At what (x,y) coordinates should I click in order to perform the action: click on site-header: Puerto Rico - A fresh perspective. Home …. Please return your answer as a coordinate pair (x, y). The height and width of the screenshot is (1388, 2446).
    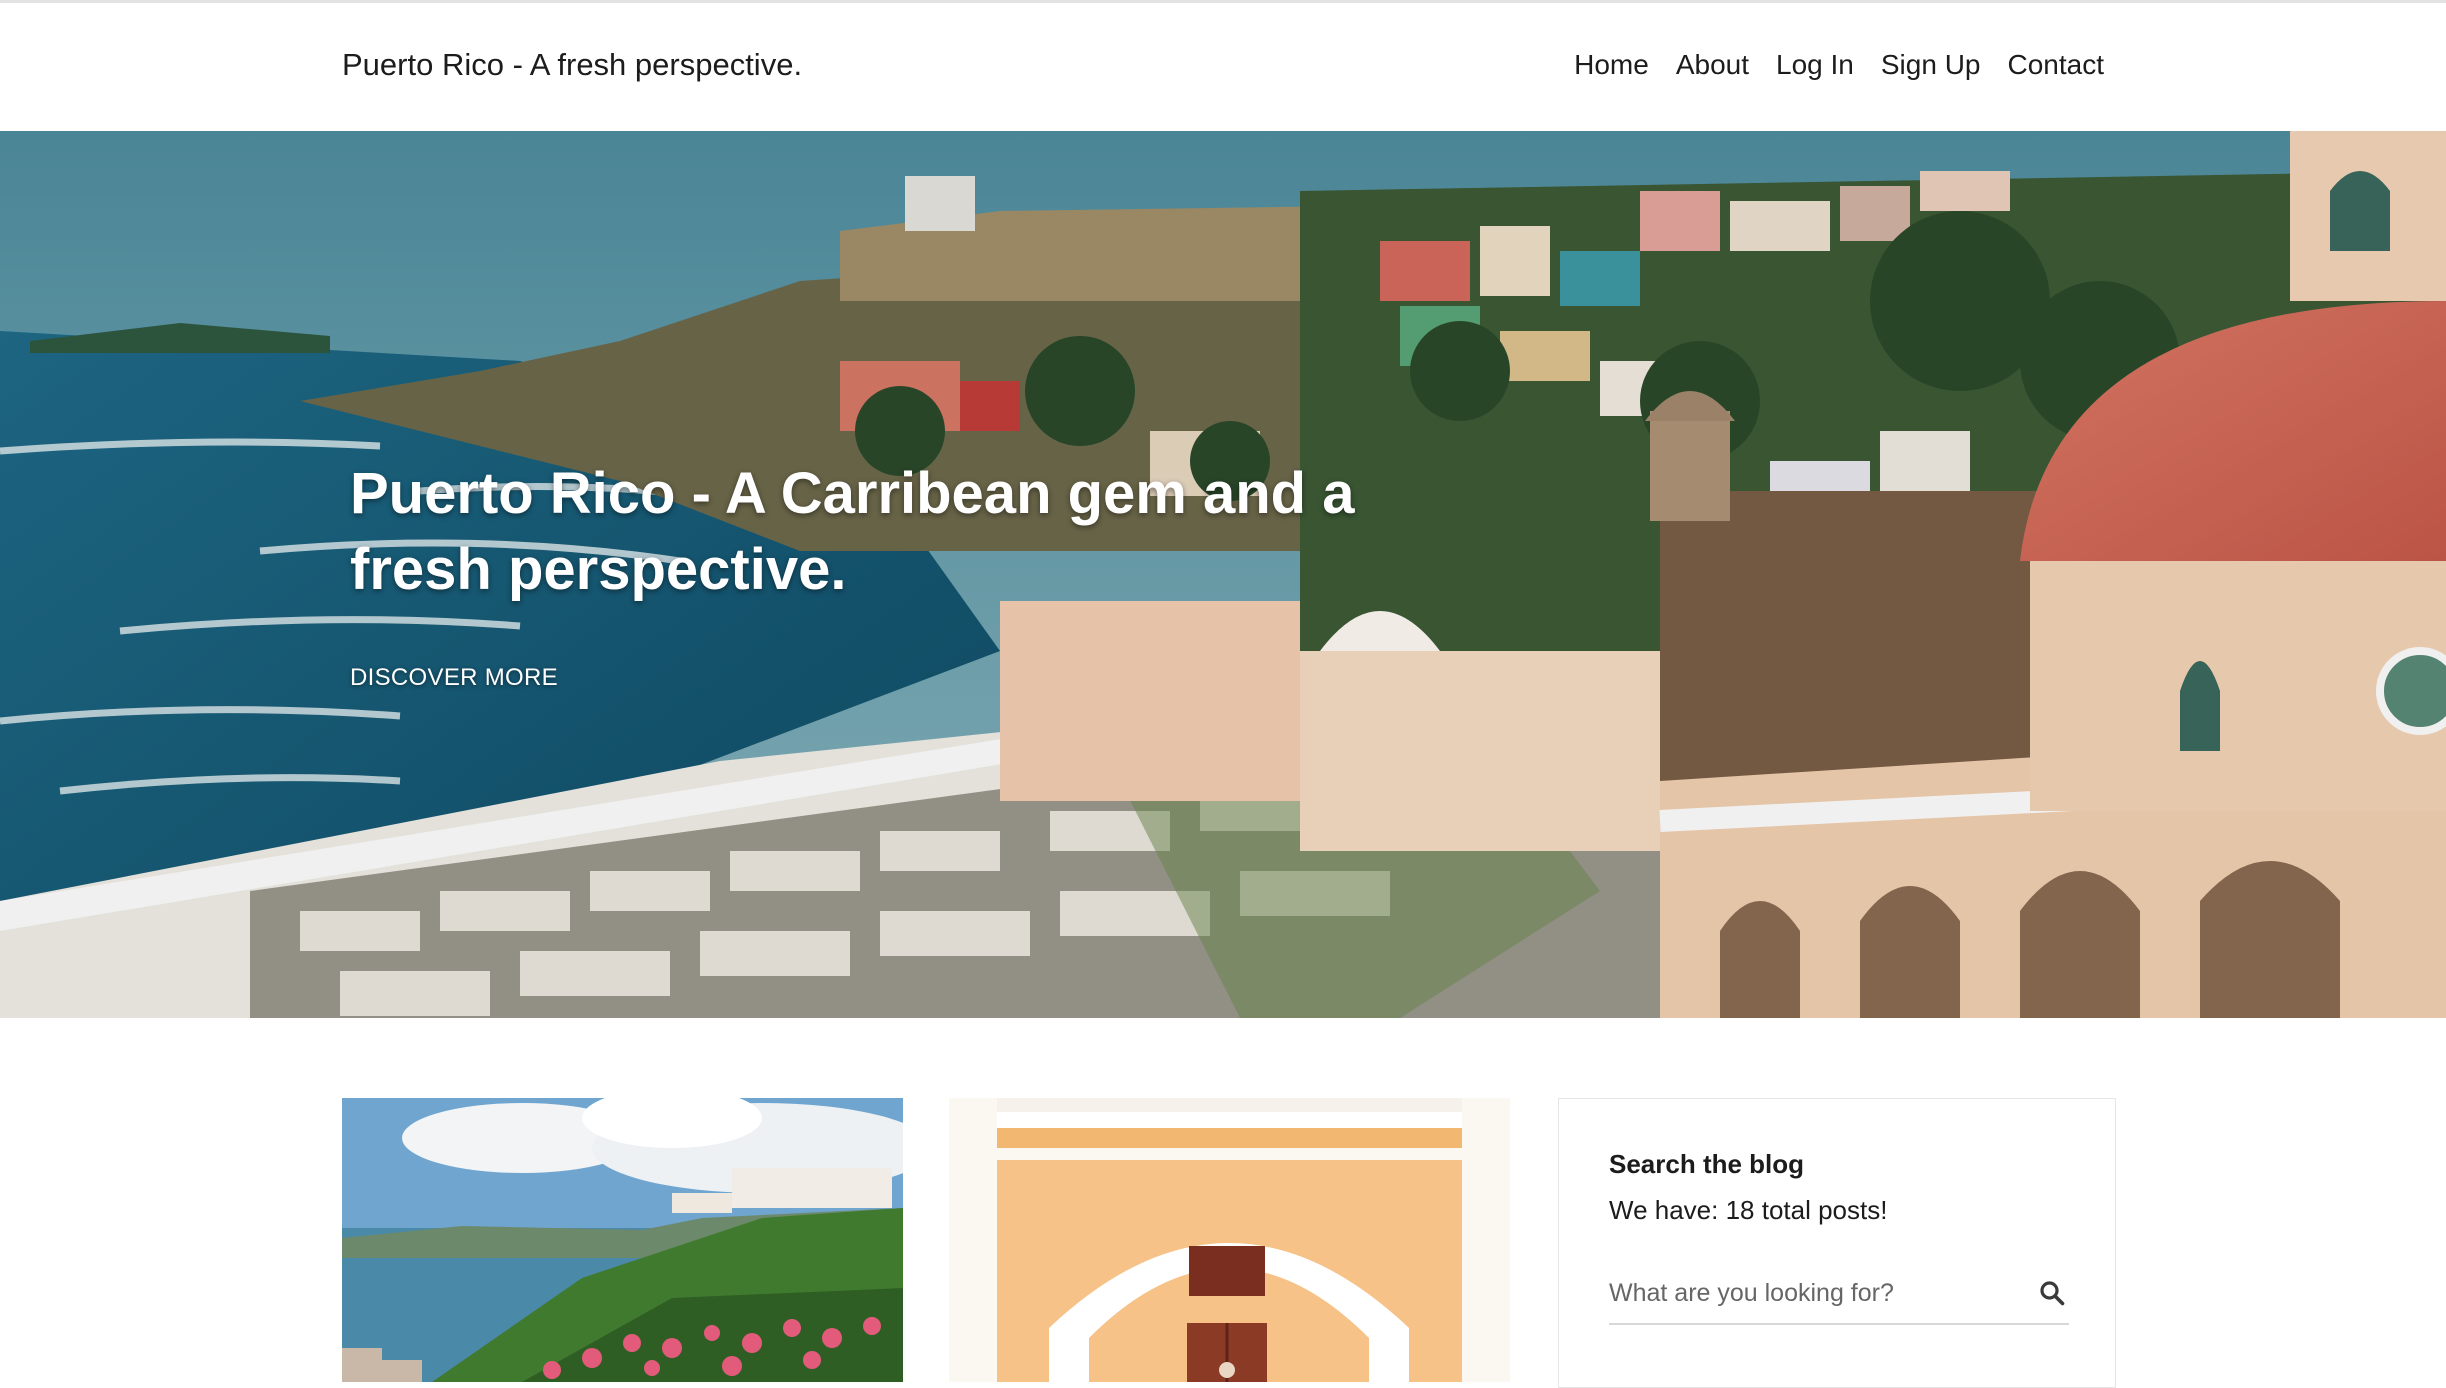
    Looking at the image, I should click on (1223, 67).